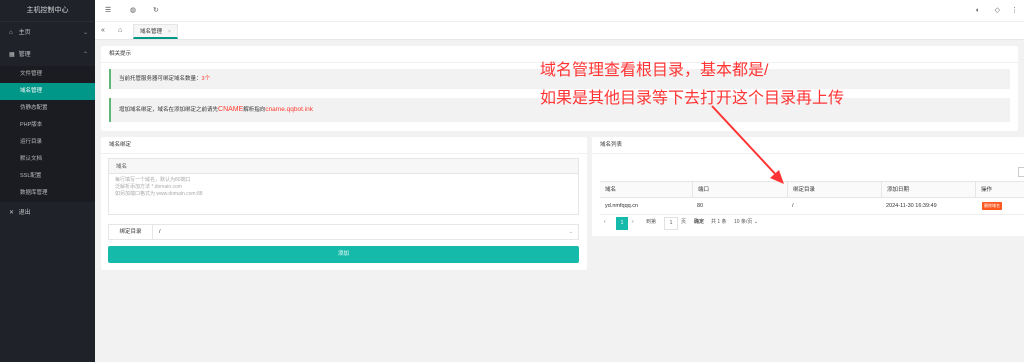 This screenshot has height=362, width=1024. I want to click on annotation-arrow, so click(747, 144).